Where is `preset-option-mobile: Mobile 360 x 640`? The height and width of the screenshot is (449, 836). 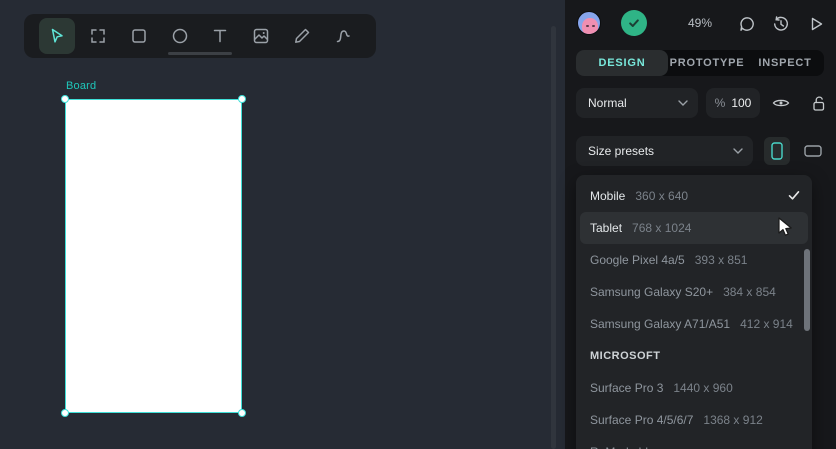 preset-option-mobile: Mobile 360 x 640 is located at coordinates (694, 196).